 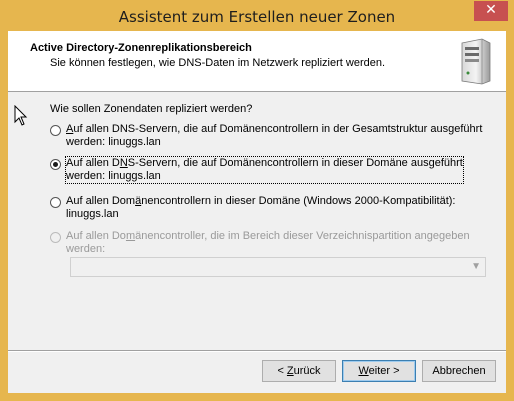 I want to click on close-button: ✕, so click(x=491, y=11).